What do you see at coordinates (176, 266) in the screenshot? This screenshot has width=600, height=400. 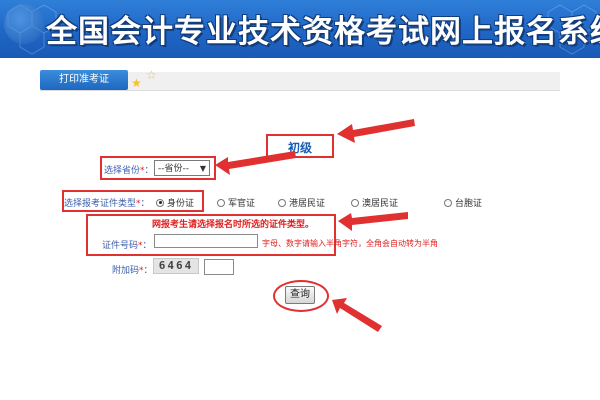 I see `captcha-image: 6464` at bounding box center [176, 266].